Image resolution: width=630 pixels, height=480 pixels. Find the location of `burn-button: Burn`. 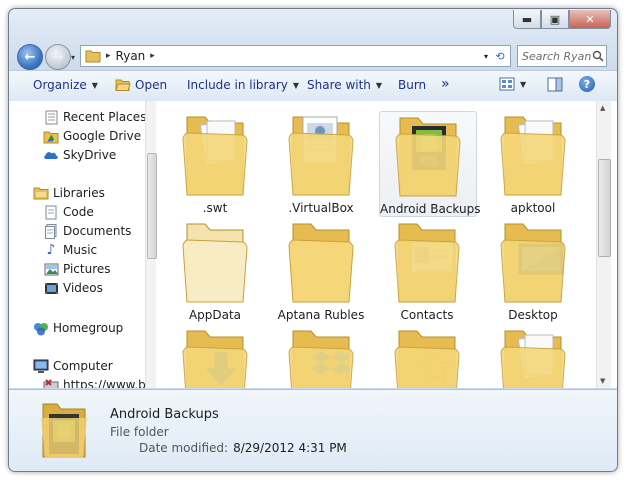

burn-button: Burn is located at coordinates (412, 85).